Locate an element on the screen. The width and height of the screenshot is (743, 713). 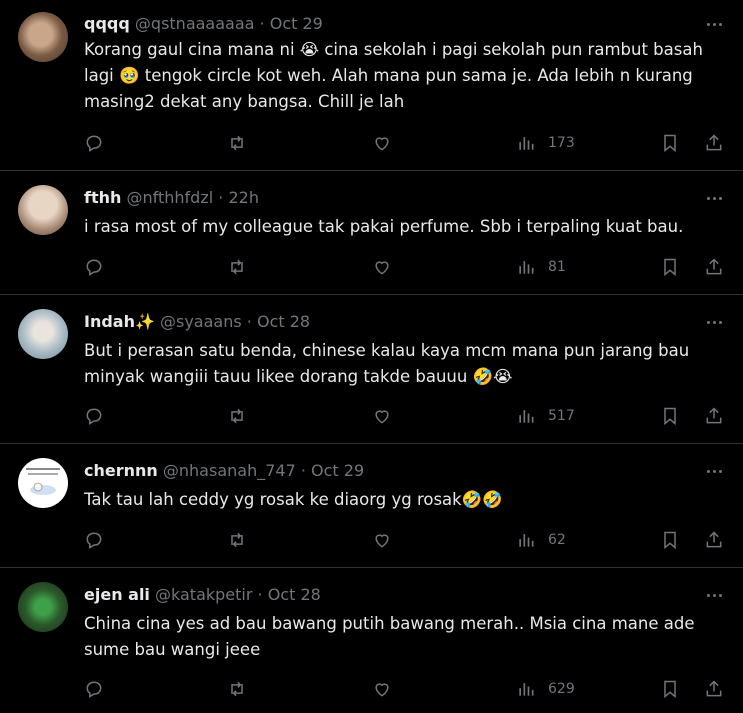
views-count: 81 is located at coordinates (557, 267).